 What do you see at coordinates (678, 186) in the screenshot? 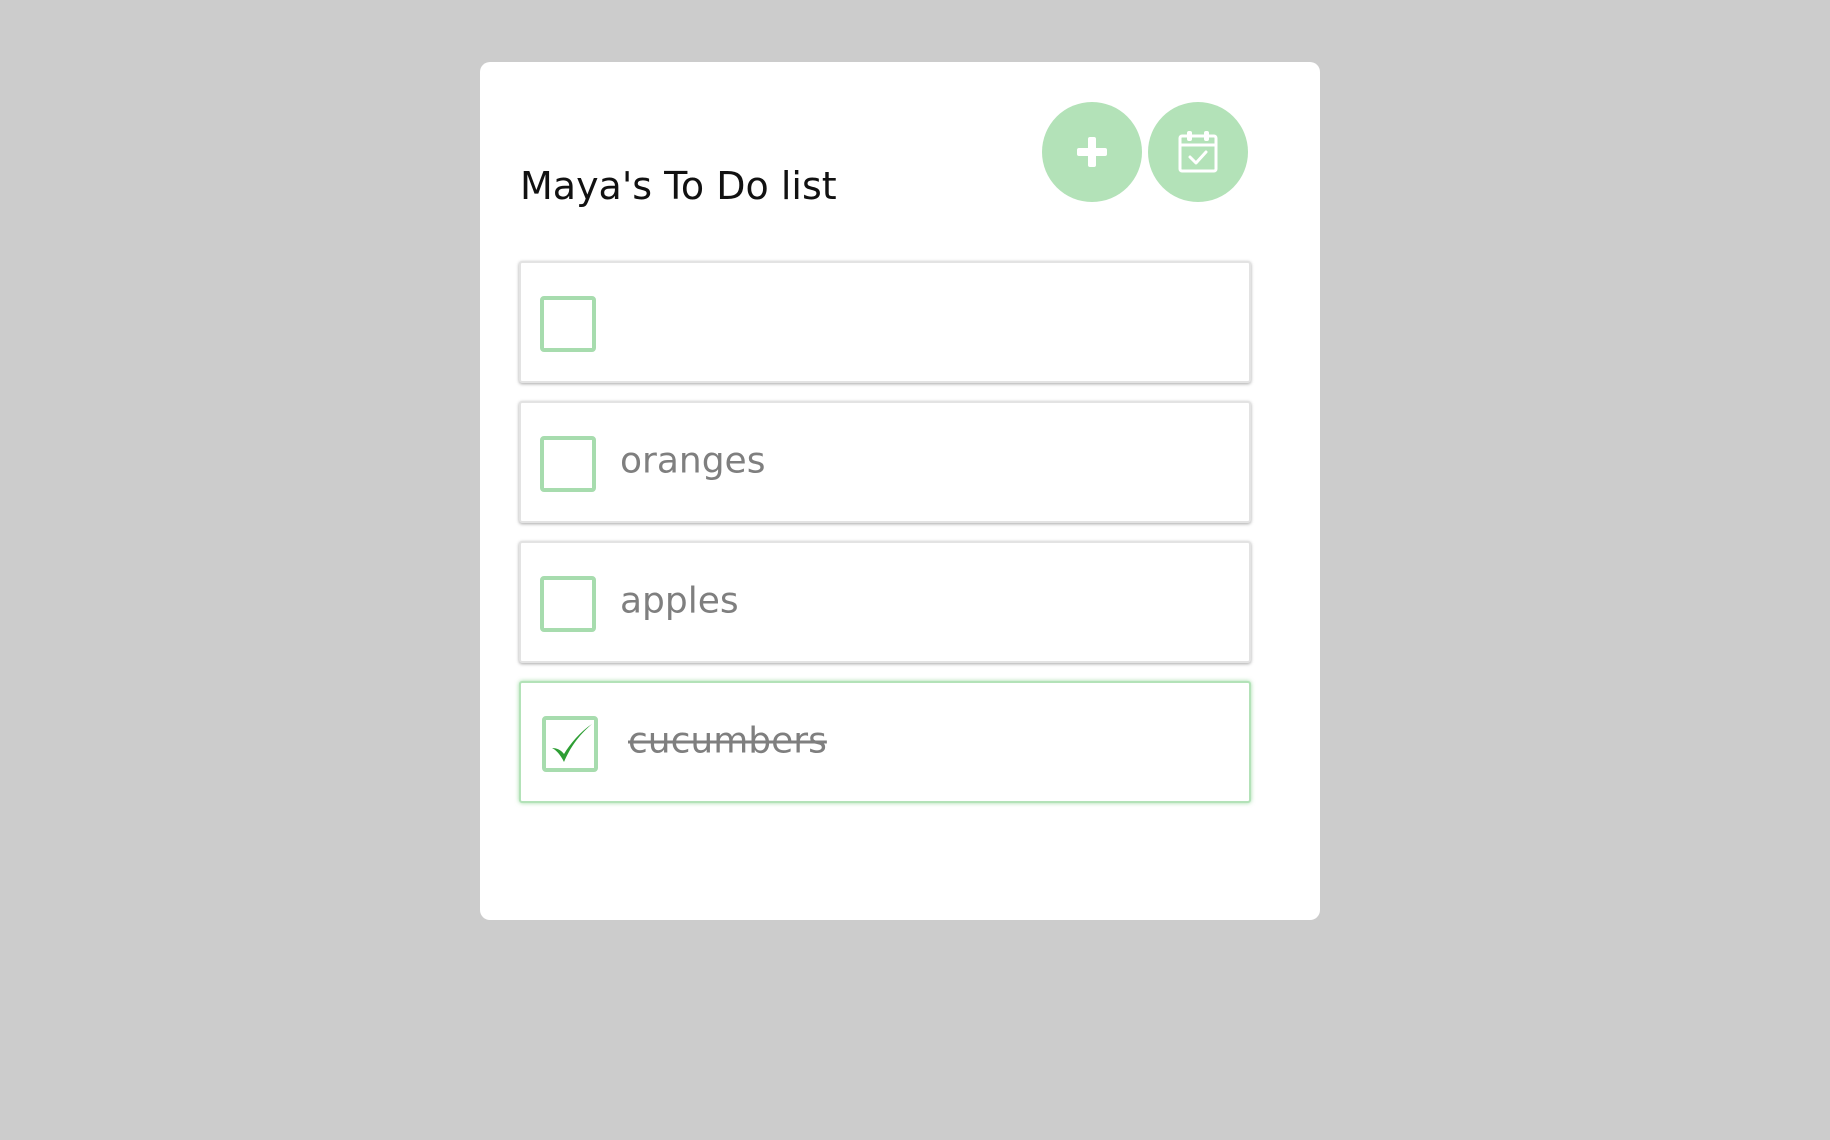
I see `page-title: Maya's To Do list` at bounding box center [678, 186].